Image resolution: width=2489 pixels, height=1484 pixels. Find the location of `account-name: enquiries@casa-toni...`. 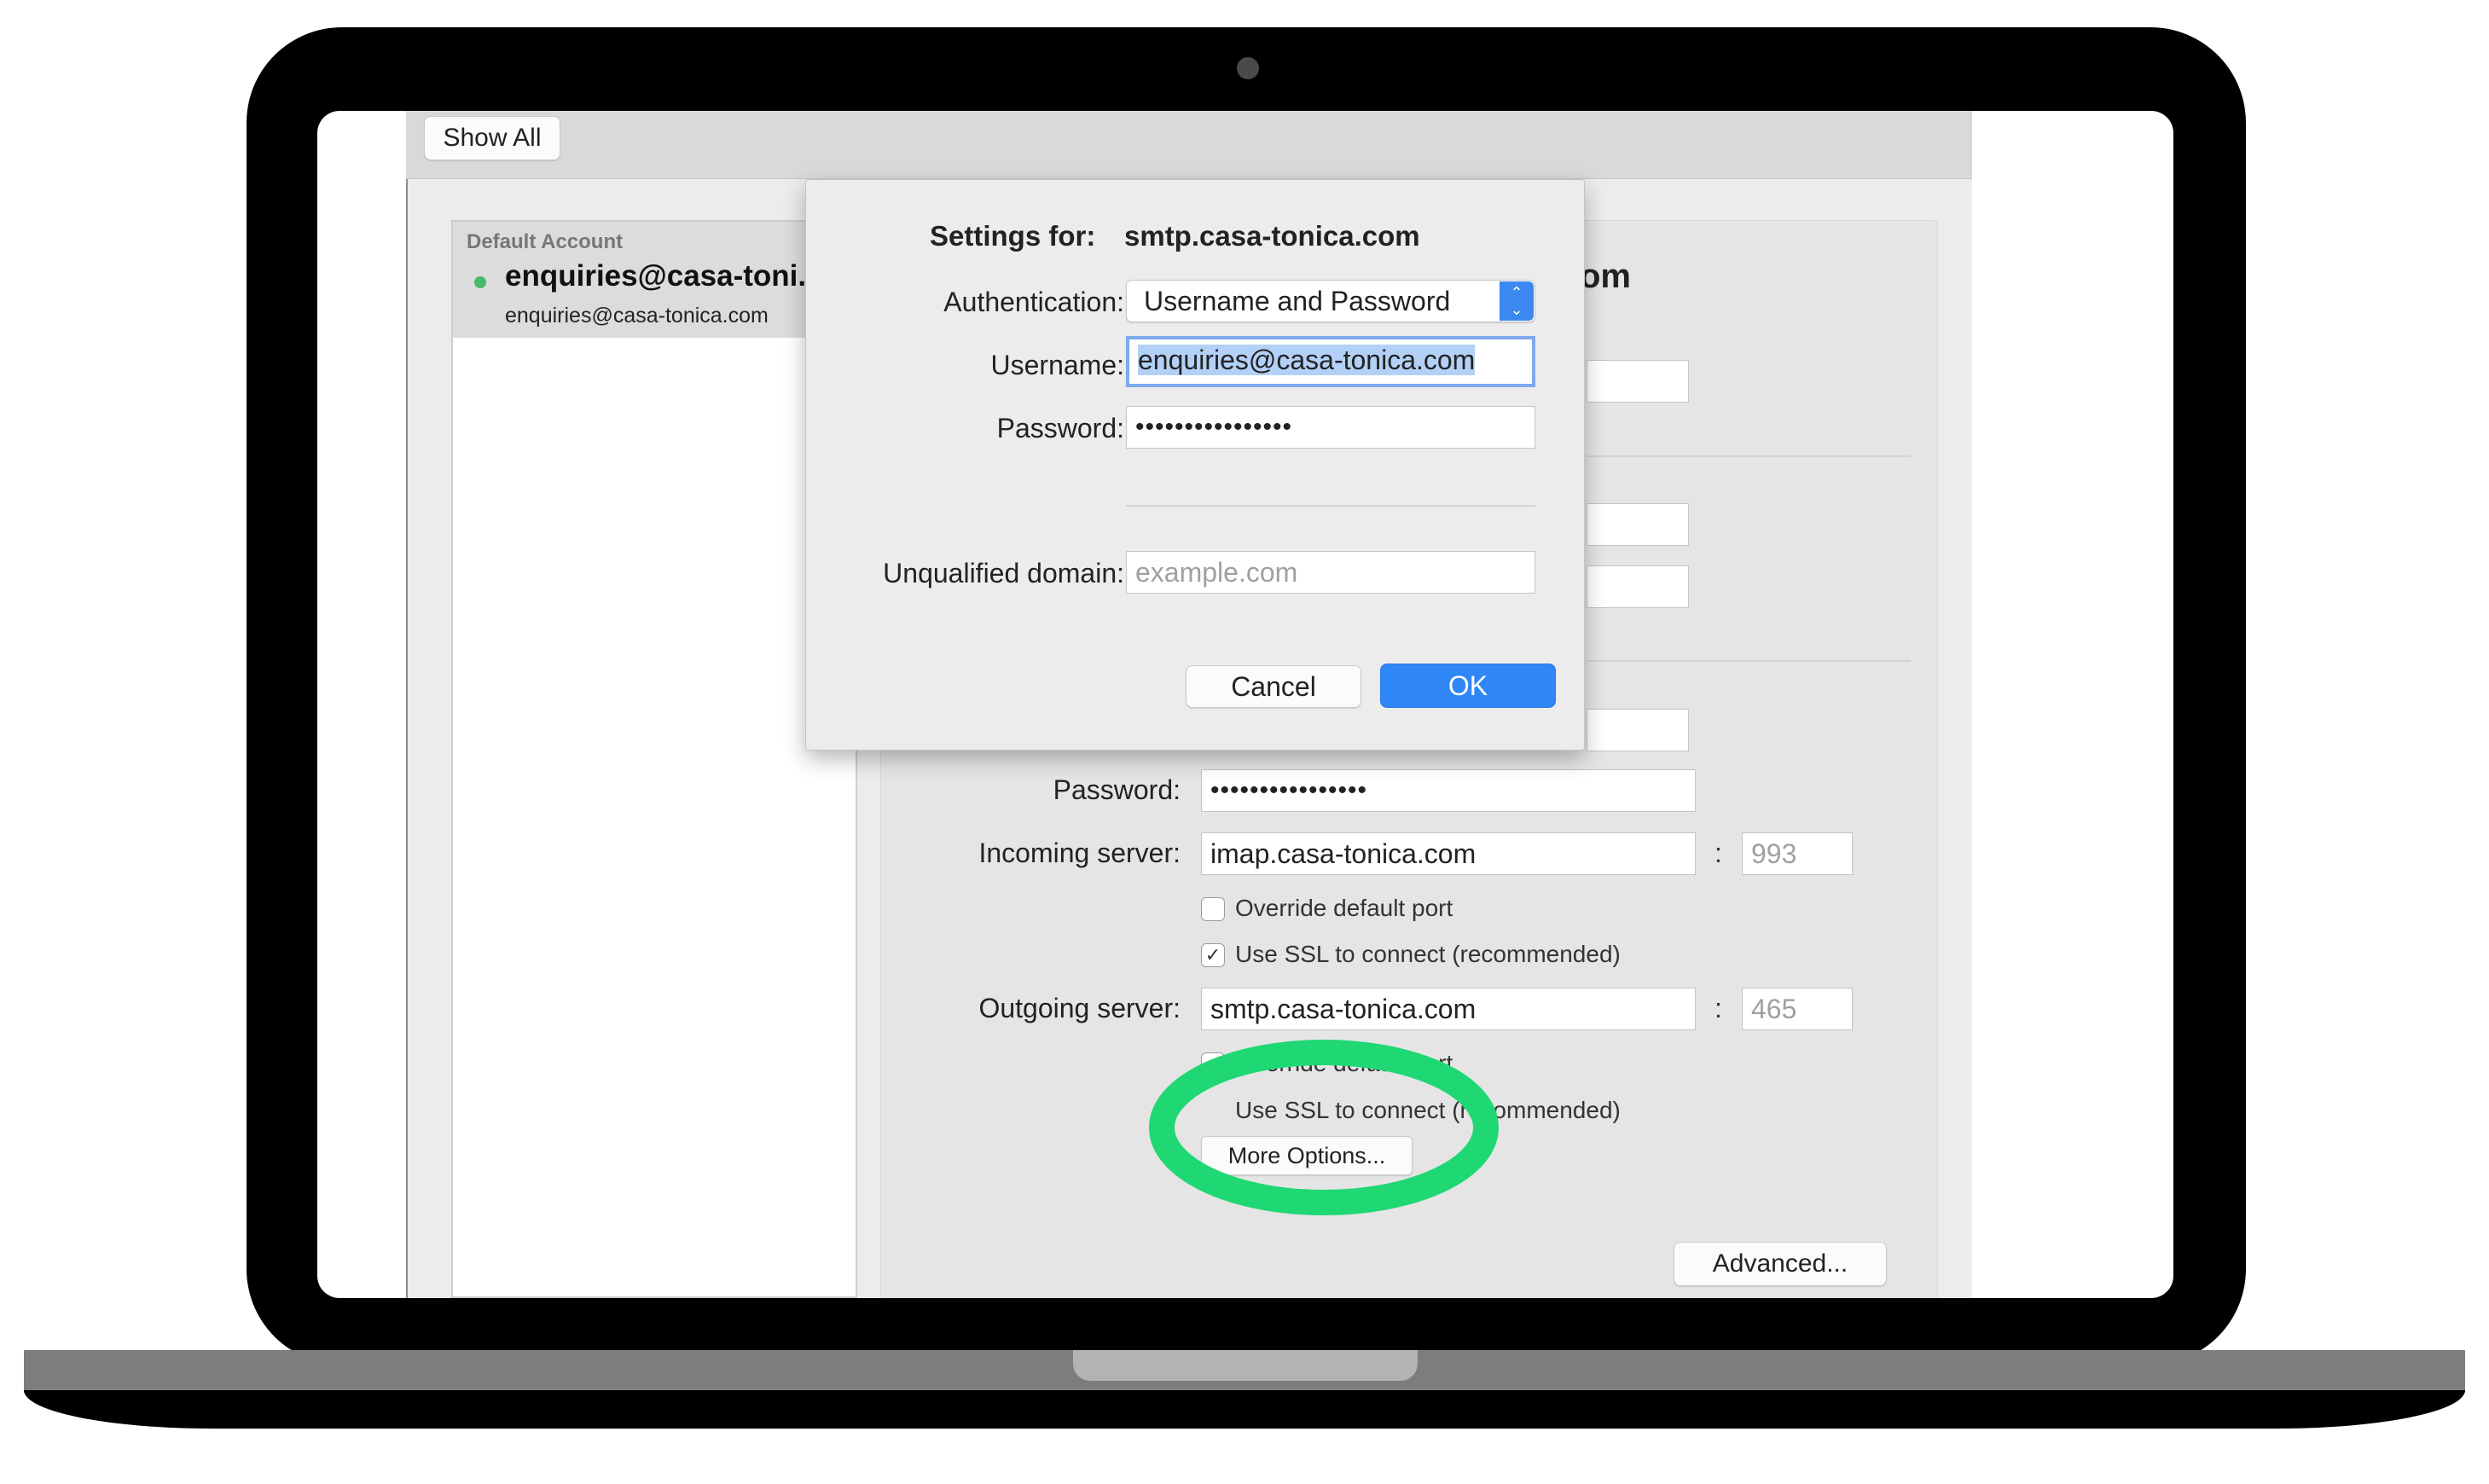

account-name: enquiries@casa-toni... is located at coordinates (664, 276).